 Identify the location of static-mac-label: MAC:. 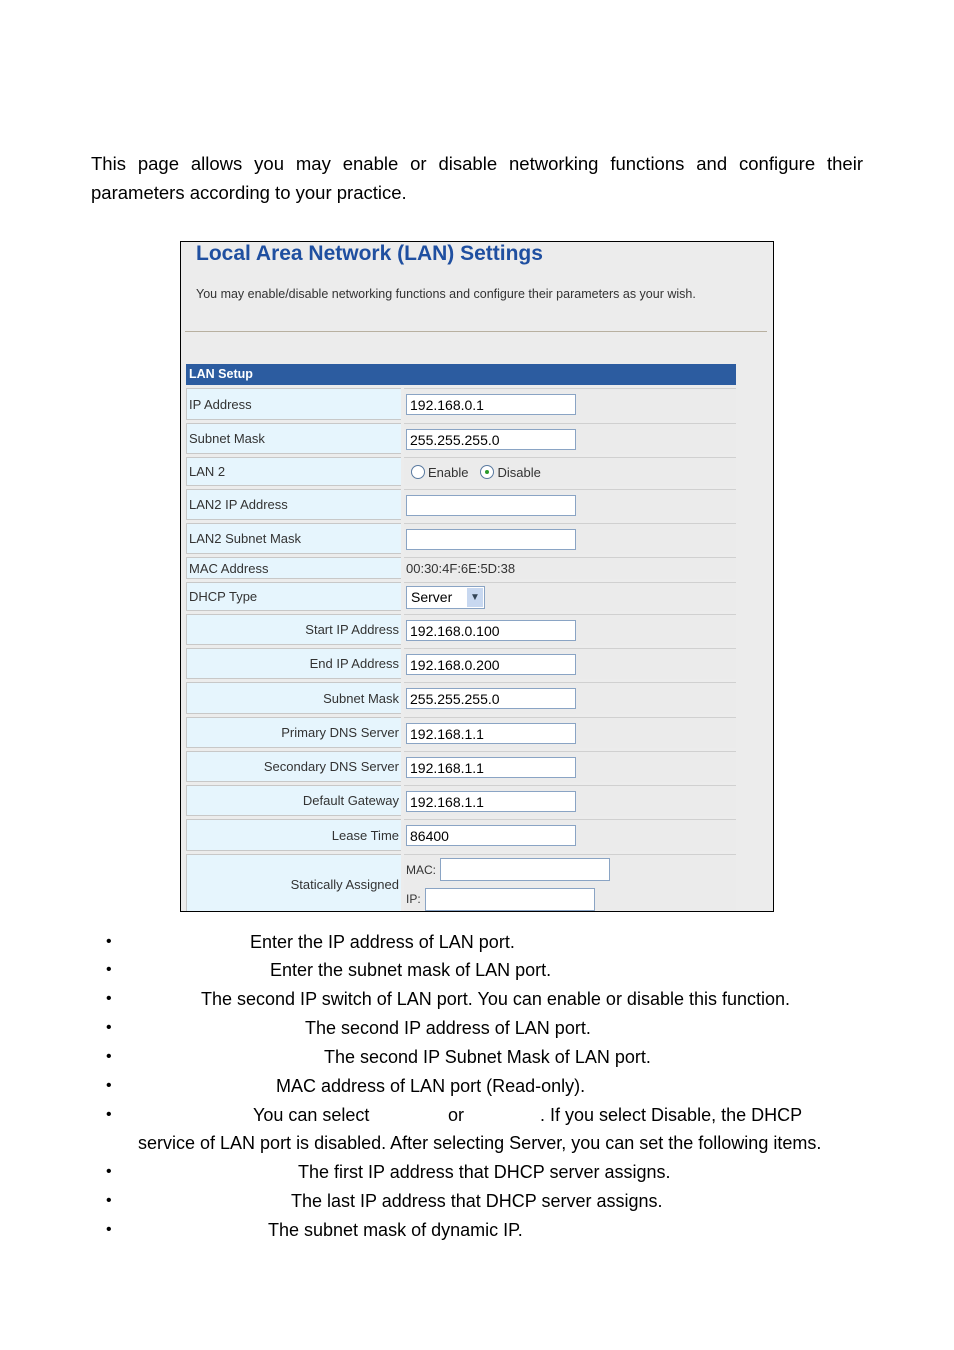
(421, 869).